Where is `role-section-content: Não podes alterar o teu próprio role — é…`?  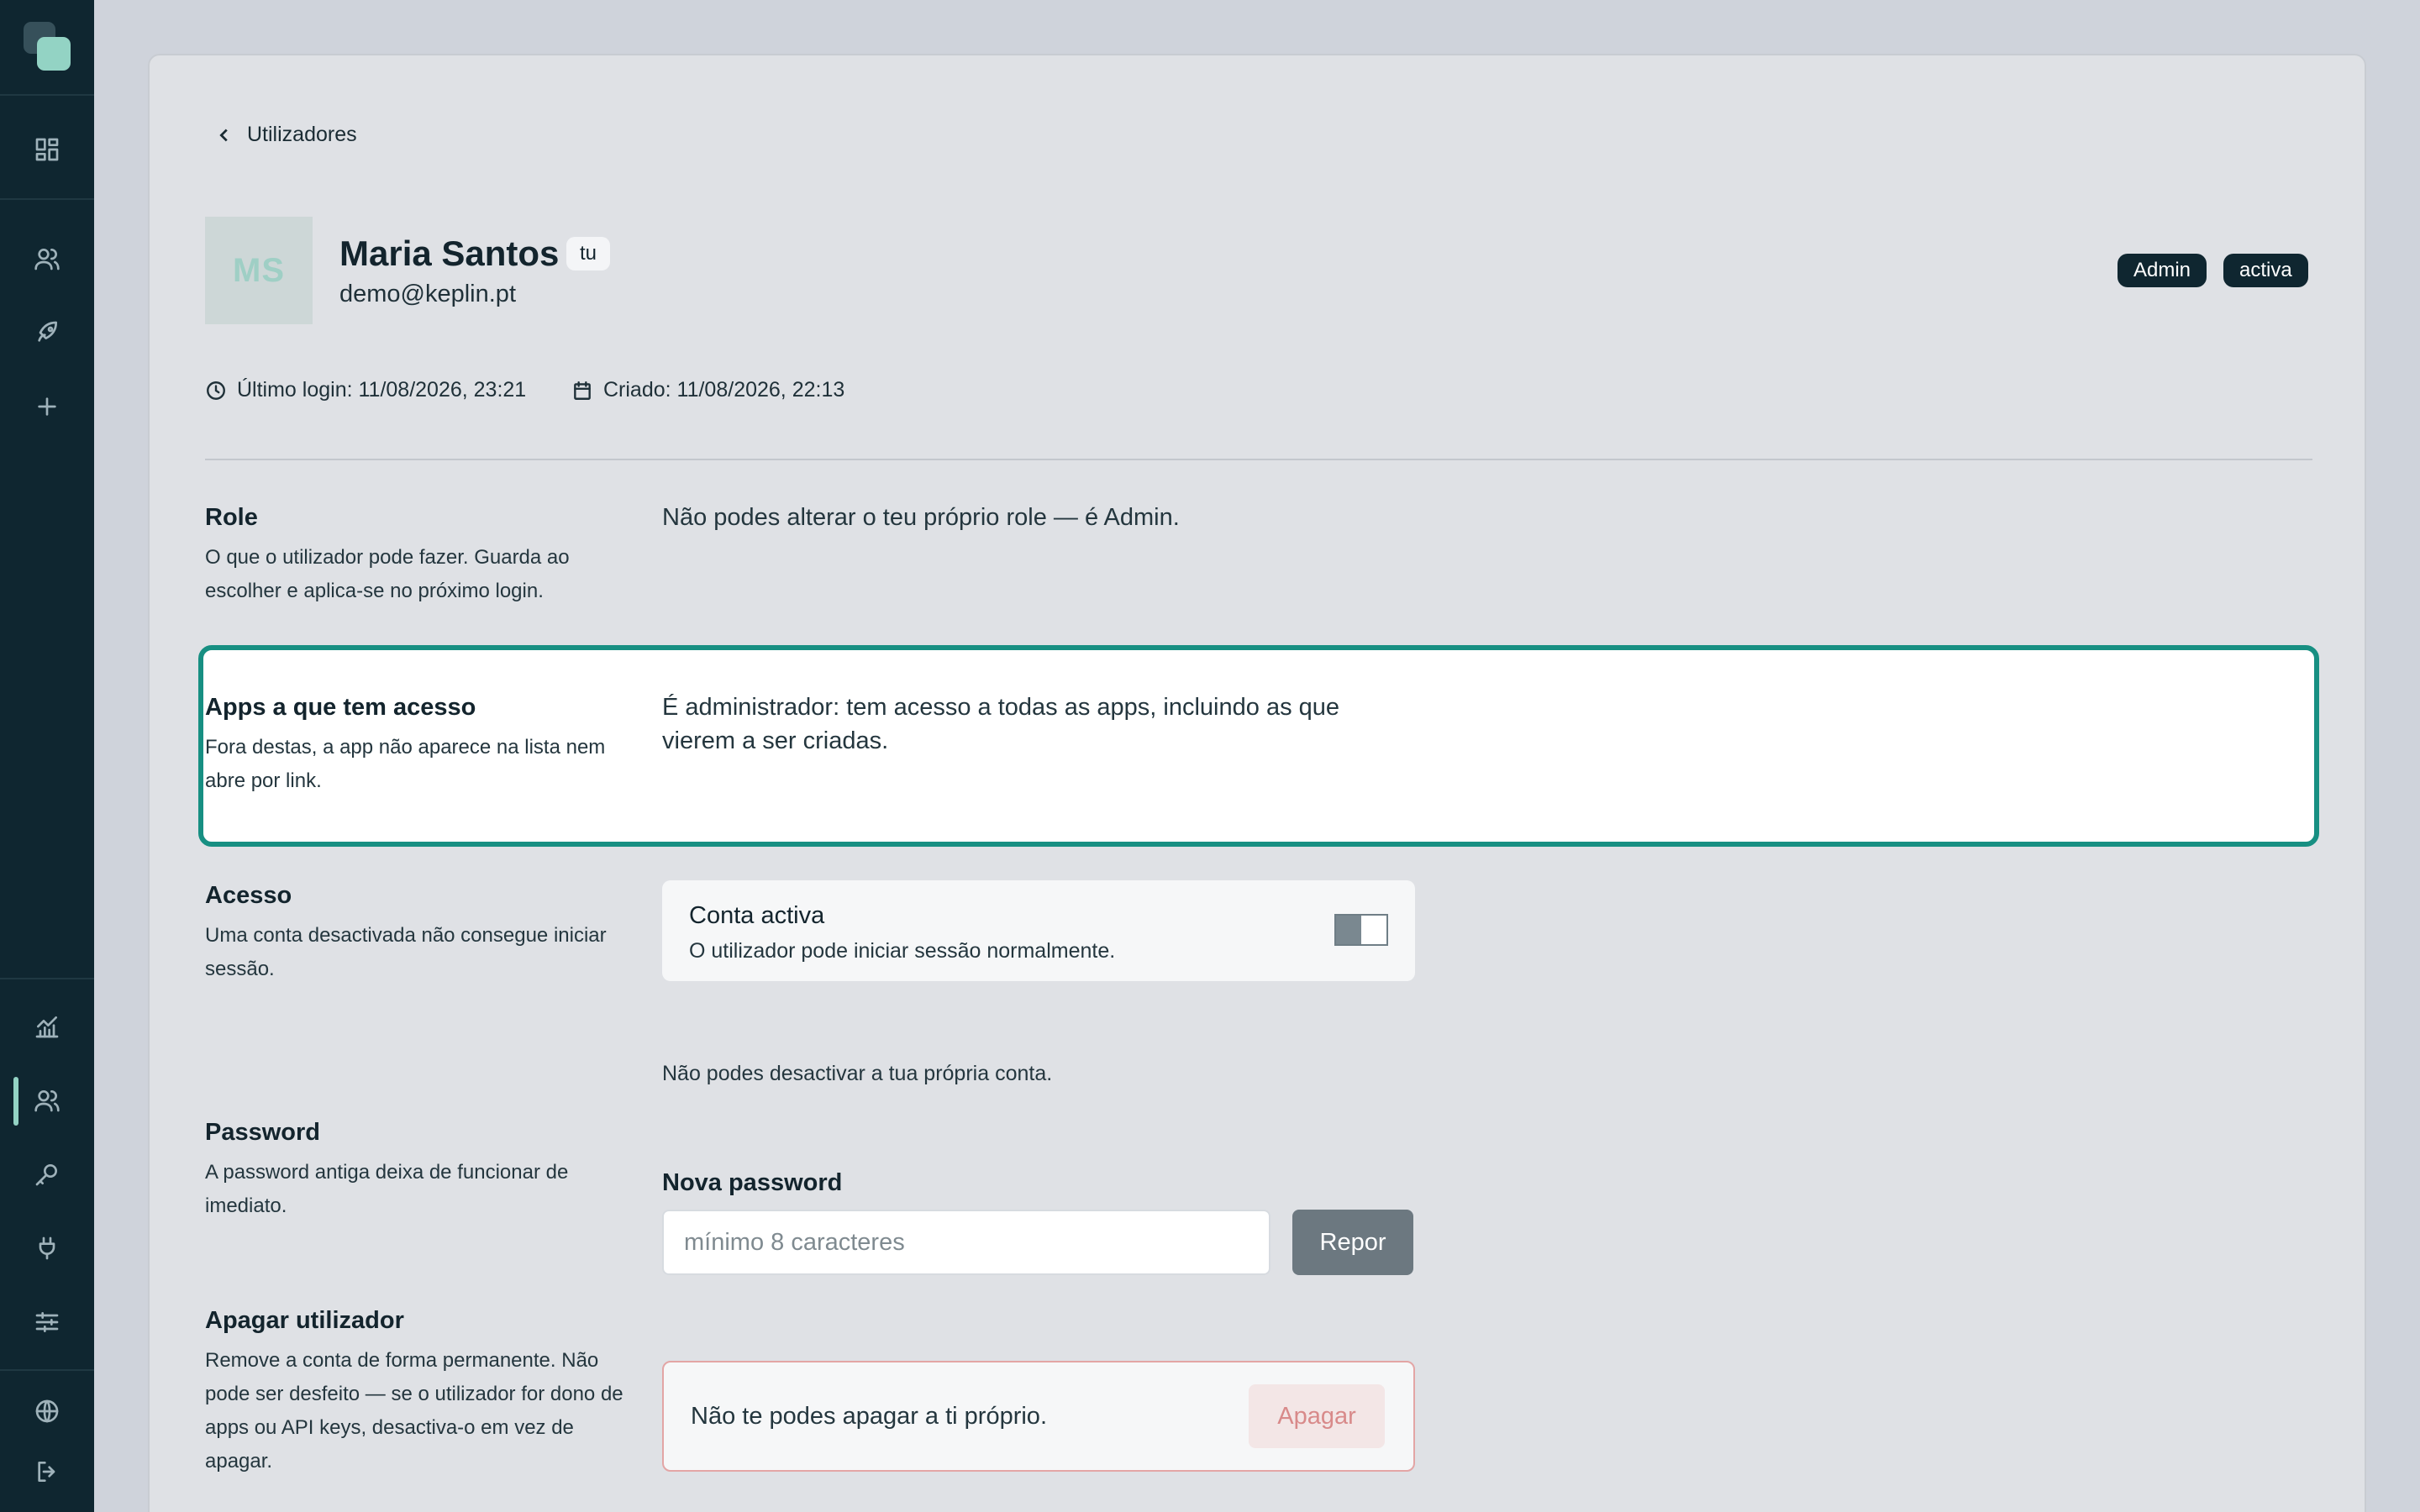 role-section-content: Não podes alterar o teu próprio role — é… is located at coordinates (921, 517).